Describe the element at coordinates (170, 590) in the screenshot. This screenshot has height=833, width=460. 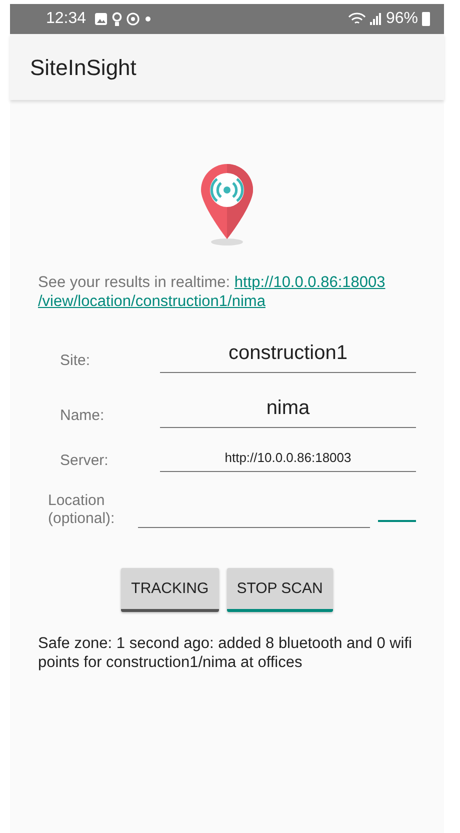
I see `action-button: TRACKING` at that location.